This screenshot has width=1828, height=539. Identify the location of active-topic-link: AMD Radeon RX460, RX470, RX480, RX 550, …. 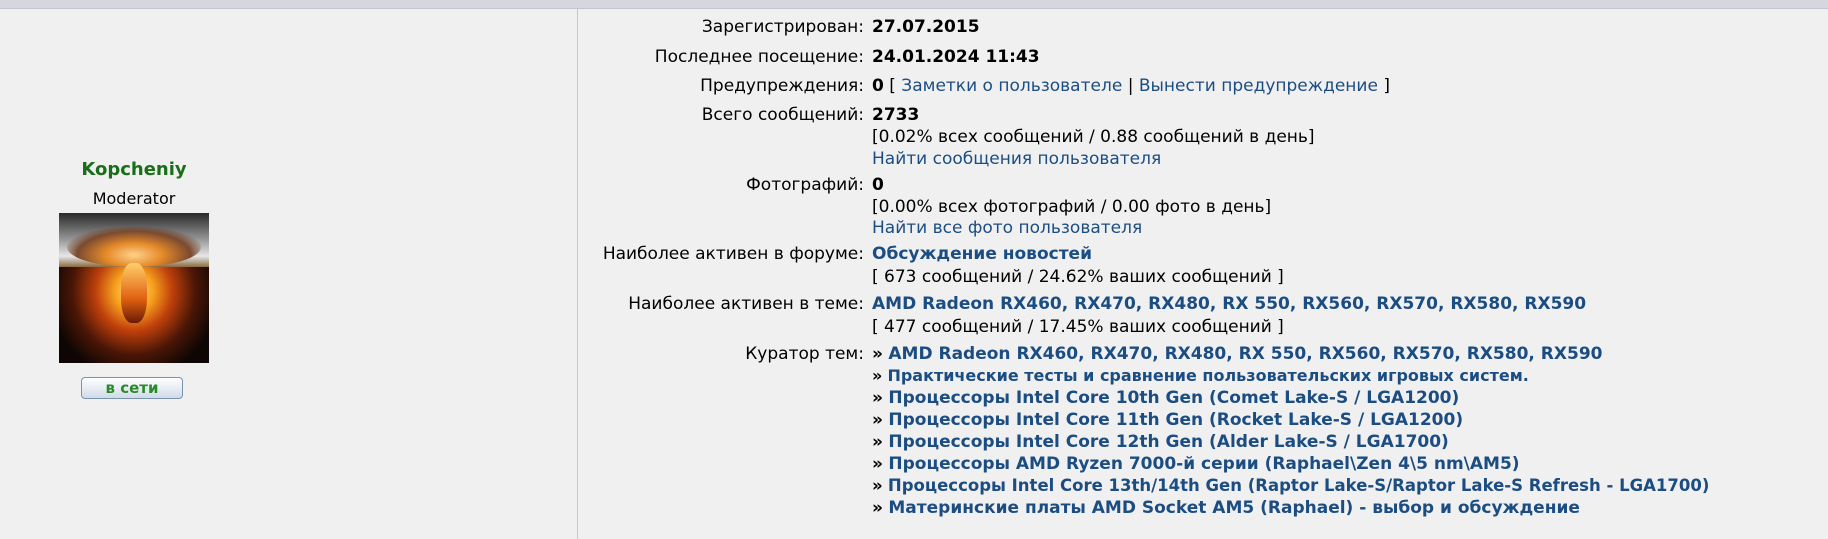
(1229, 304).